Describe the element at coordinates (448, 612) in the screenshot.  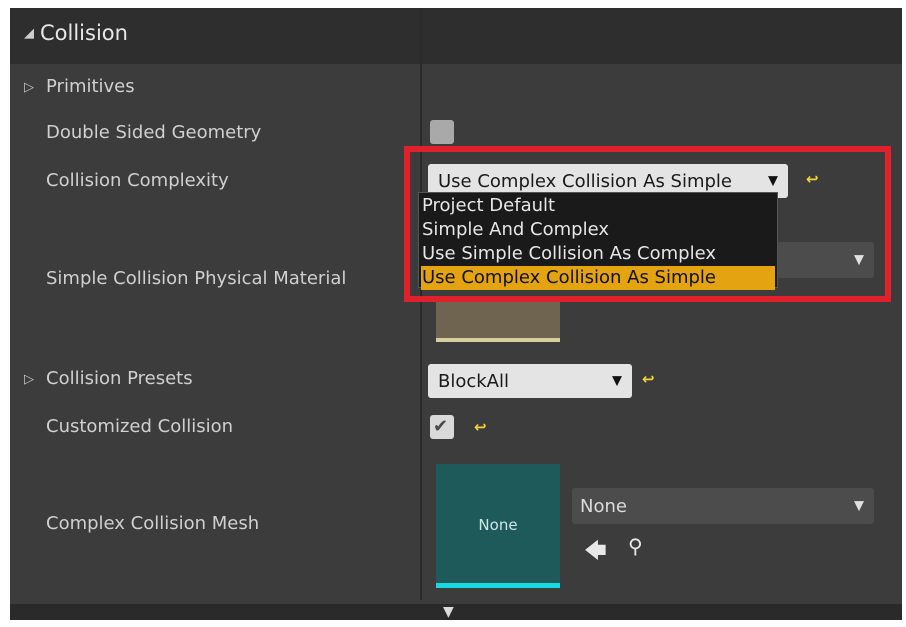
I see `expand-advanced-arrow-icon: ▼` at that location.